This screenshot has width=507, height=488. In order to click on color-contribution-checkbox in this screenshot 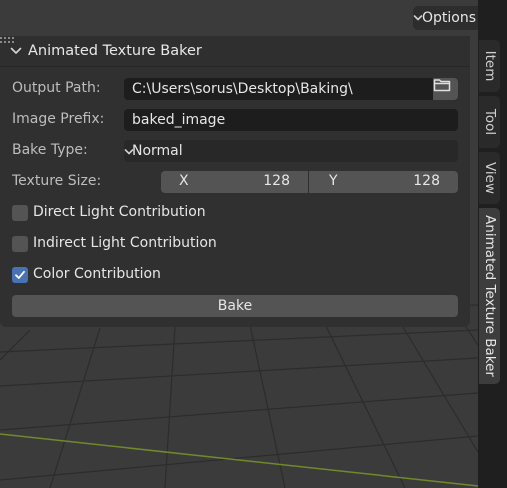, I will do `click(20, 275)`.